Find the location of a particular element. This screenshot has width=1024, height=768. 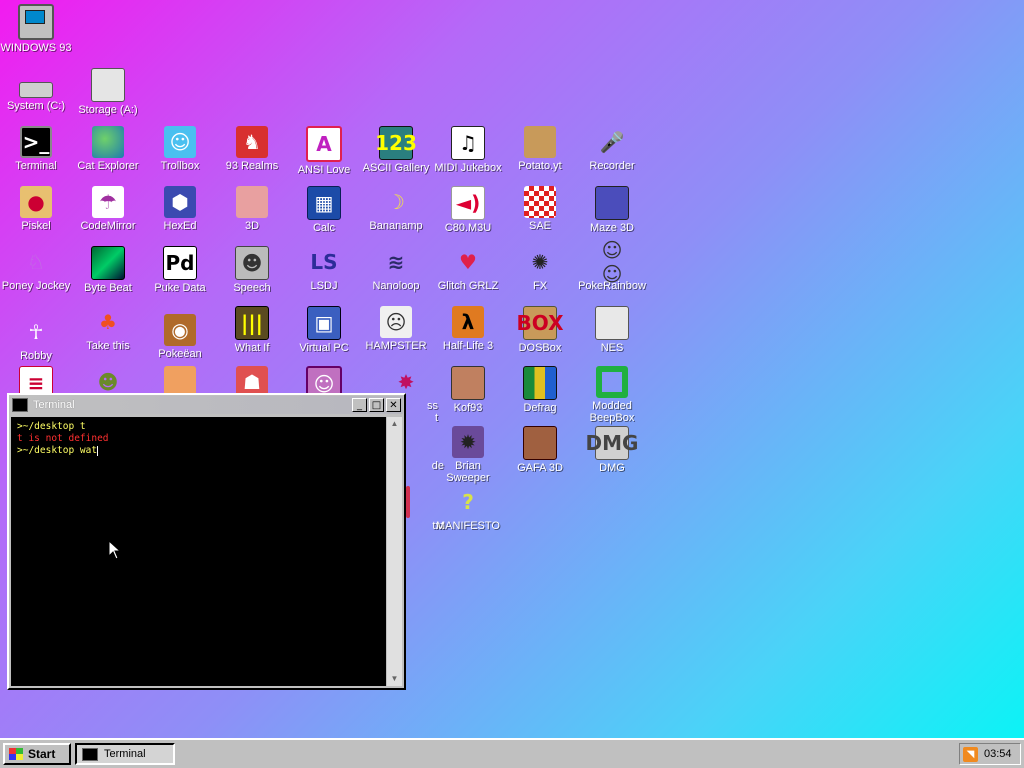

desktop-icon-label: Nanoloop is located at coordinates (396, 286).